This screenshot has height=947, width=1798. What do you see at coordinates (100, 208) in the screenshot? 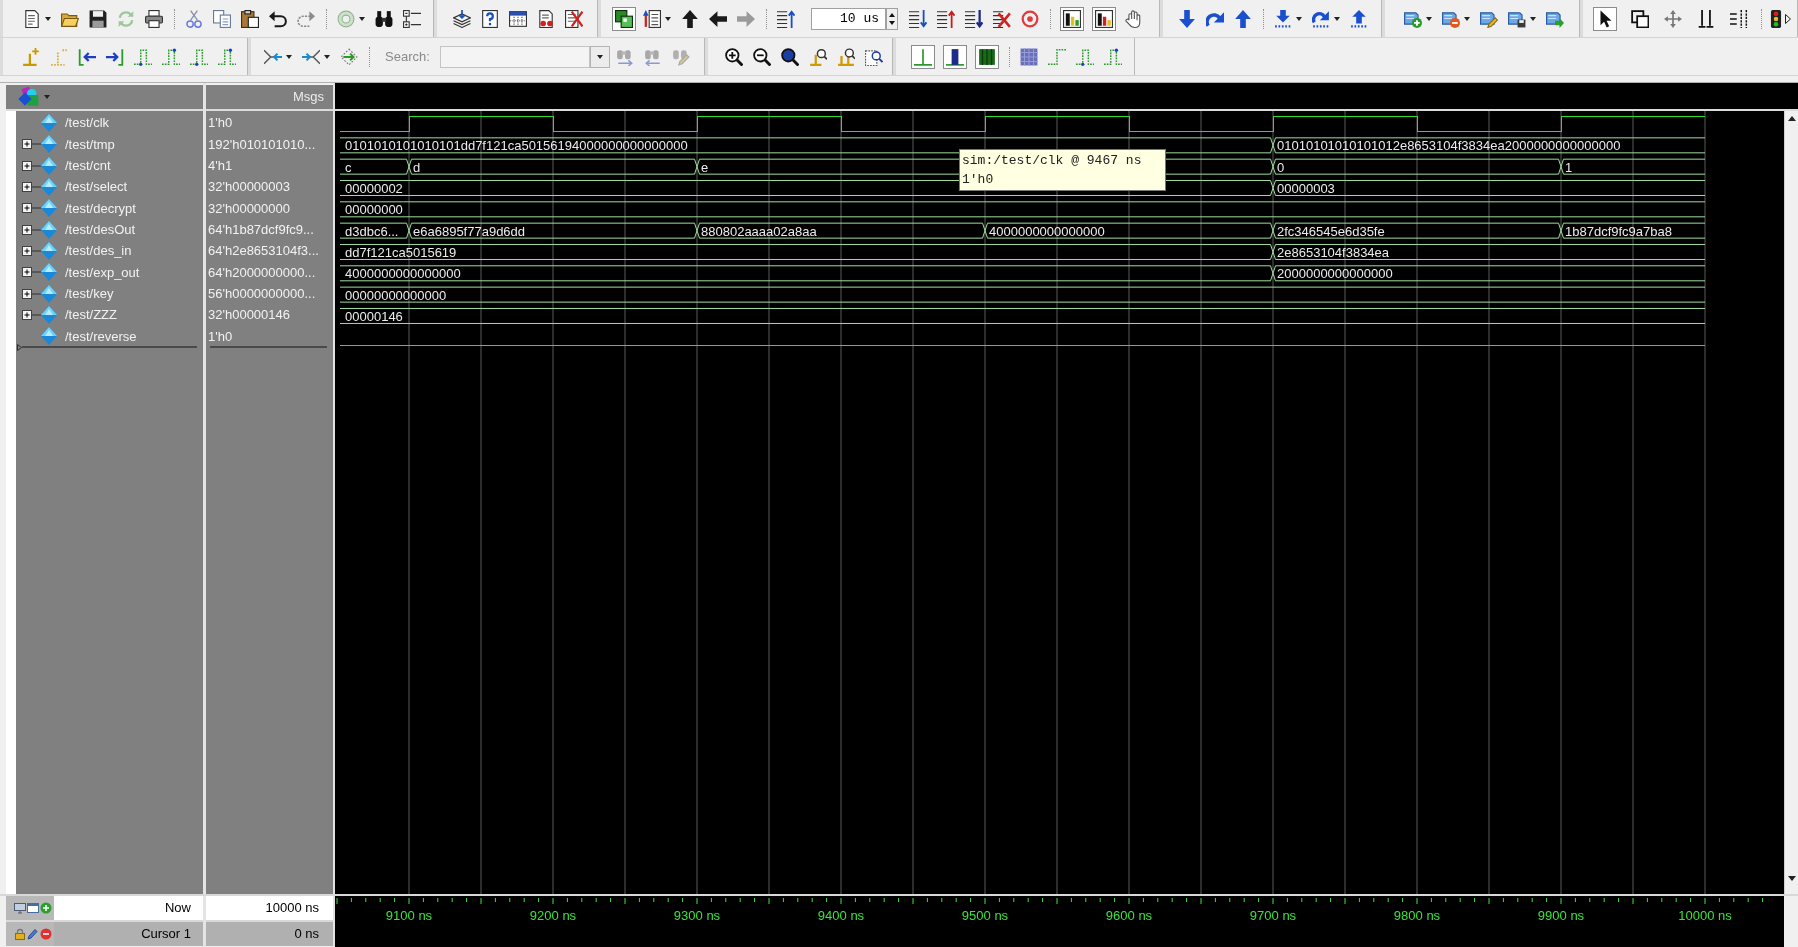
I see `signal-name: /test/decrypt` at bounding box center [100, 208].